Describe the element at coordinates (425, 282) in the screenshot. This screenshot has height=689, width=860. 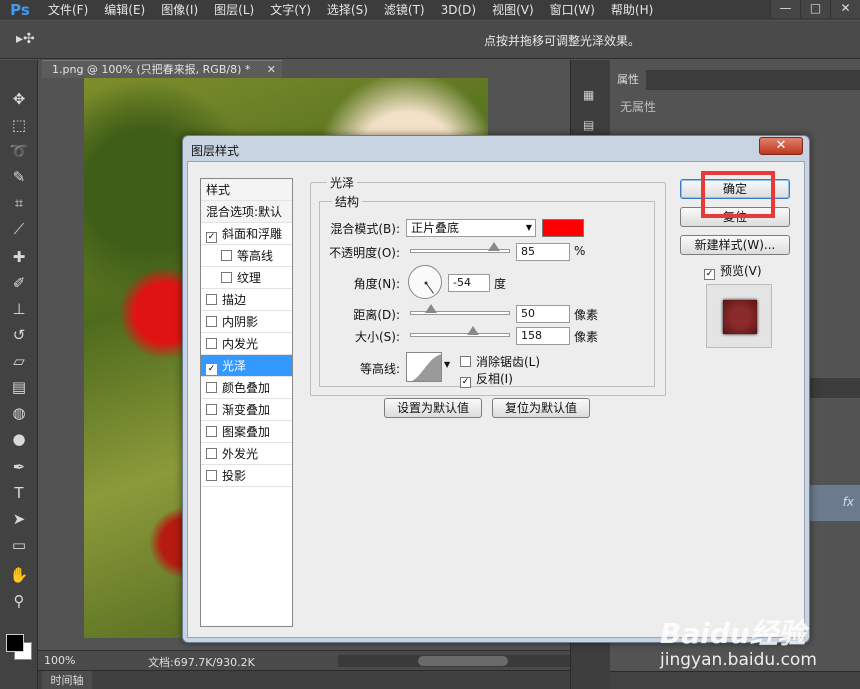
I see `angle-dial` at that location.